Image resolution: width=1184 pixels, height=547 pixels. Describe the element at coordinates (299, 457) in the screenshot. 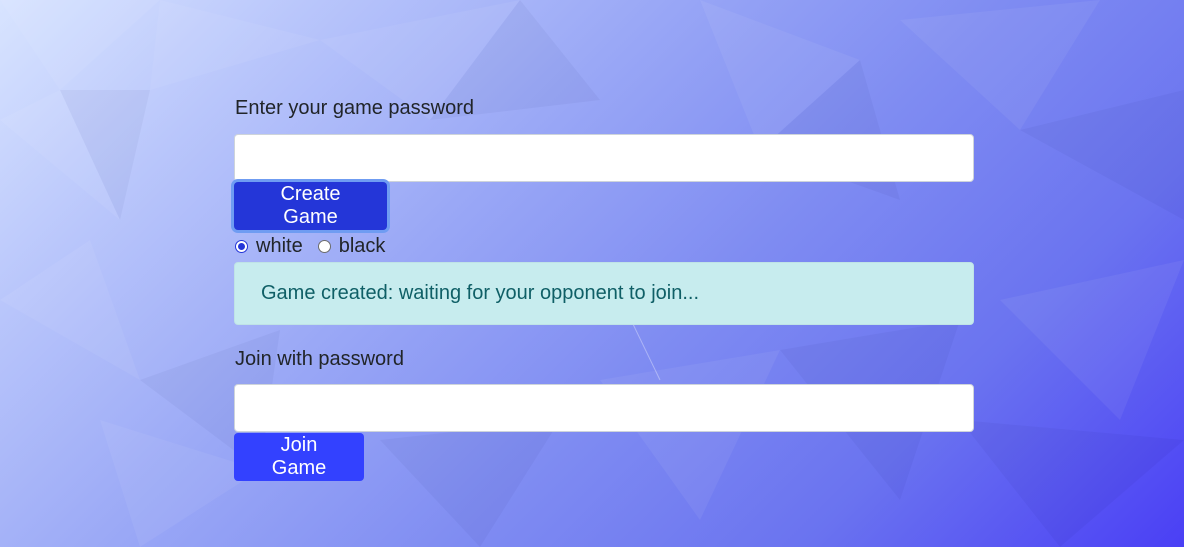

I see `join-game-button: Join Game` at that location.